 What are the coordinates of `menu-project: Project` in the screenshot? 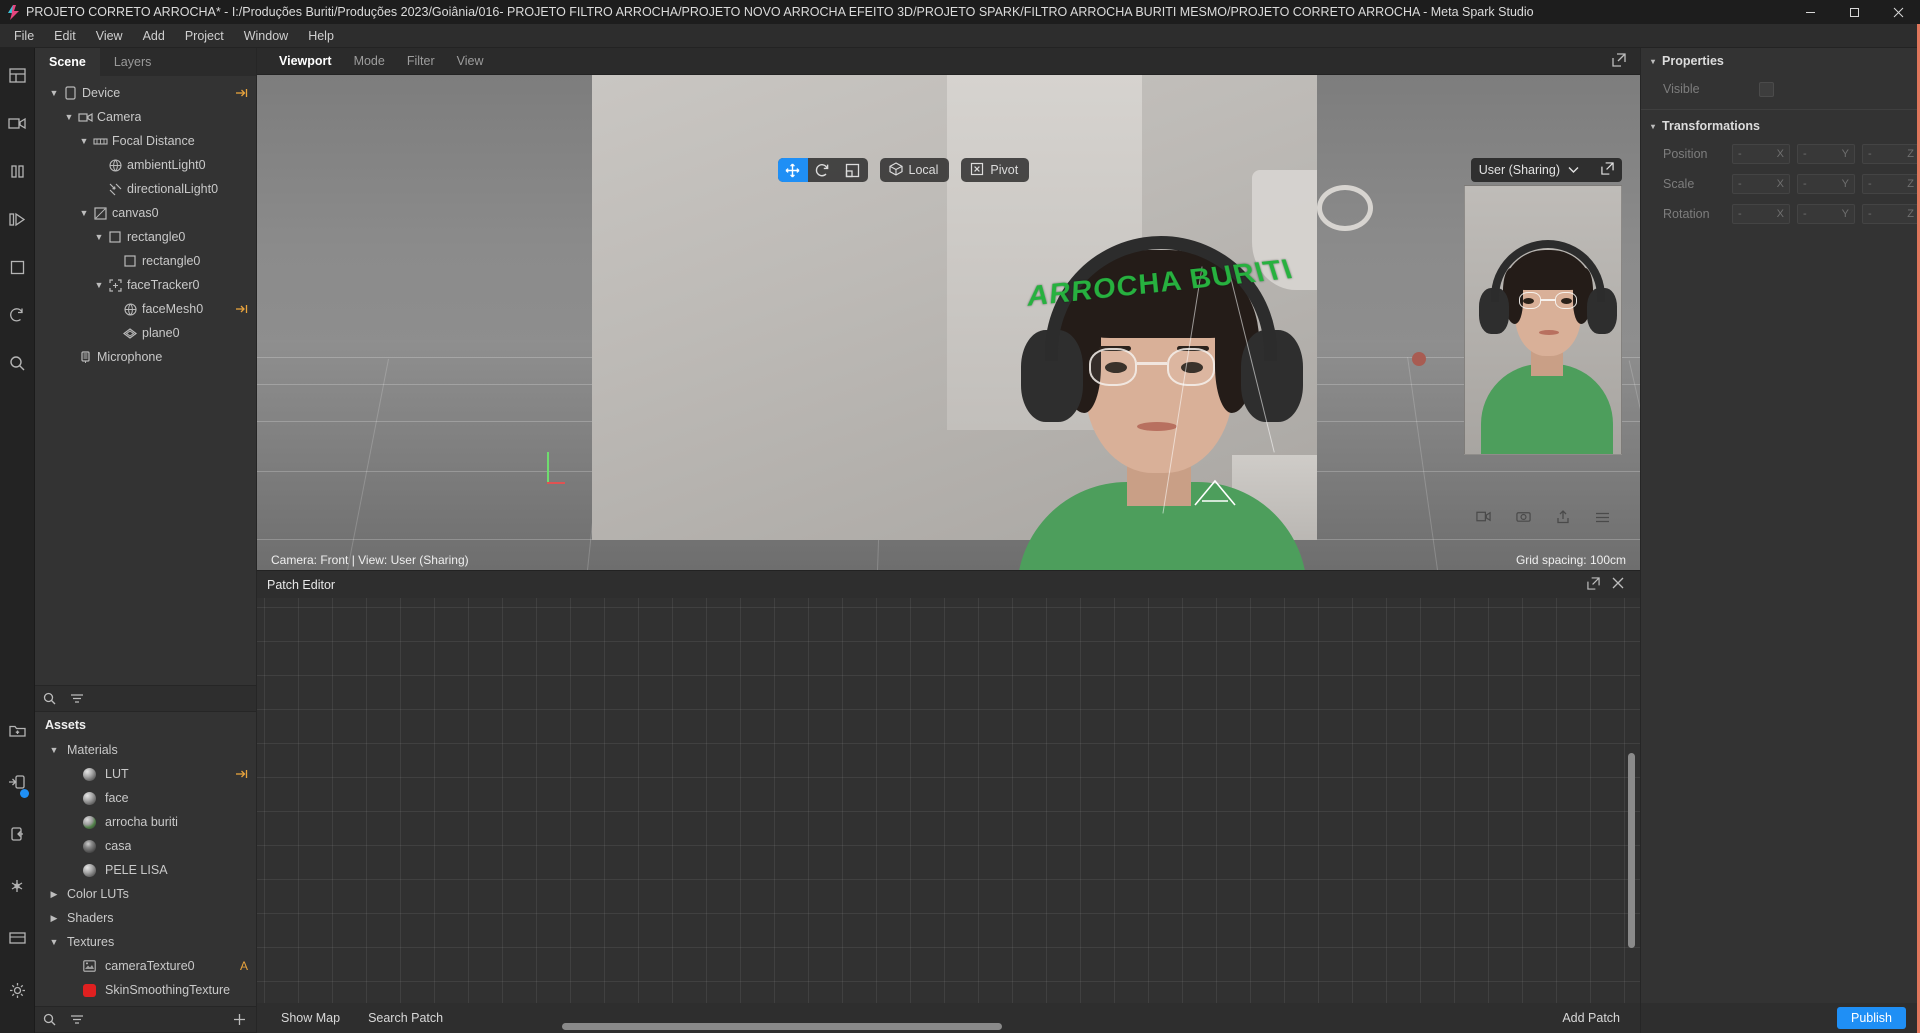 It's located at (204, 36).